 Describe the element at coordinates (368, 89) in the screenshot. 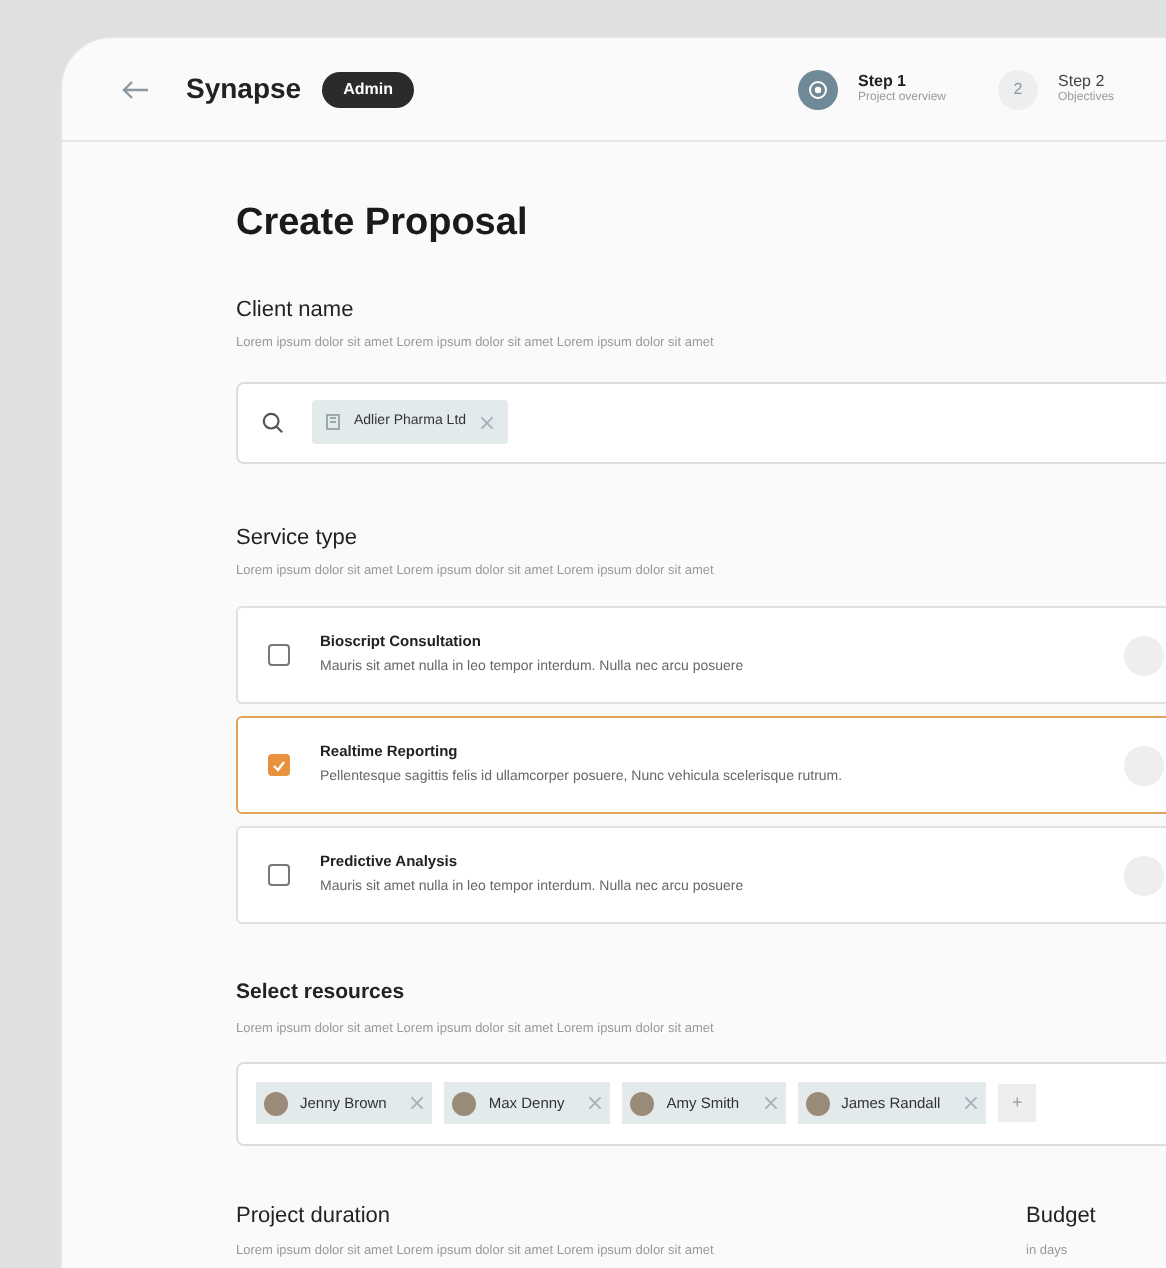

I see `role-badge: Admin` at that location.